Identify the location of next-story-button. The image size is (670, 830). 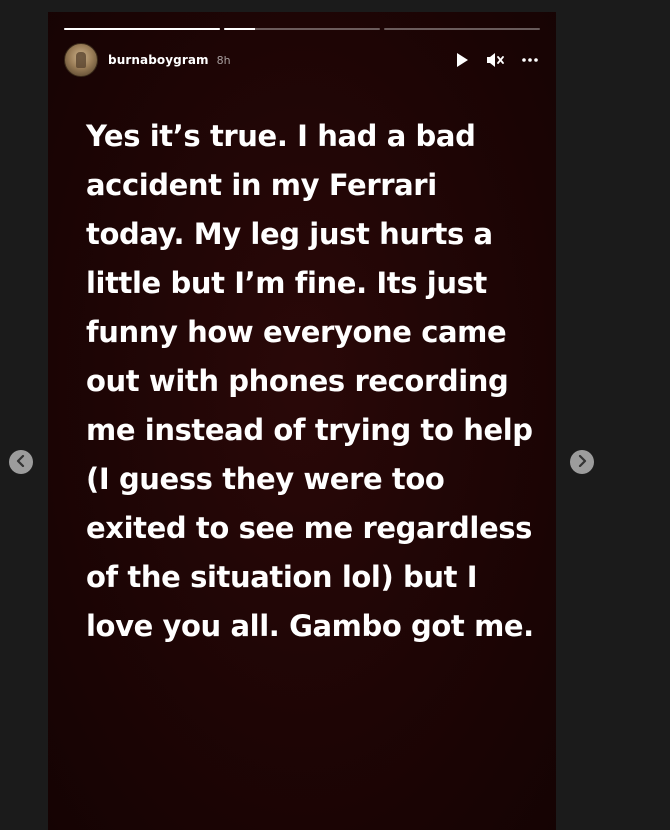
(582, 462).